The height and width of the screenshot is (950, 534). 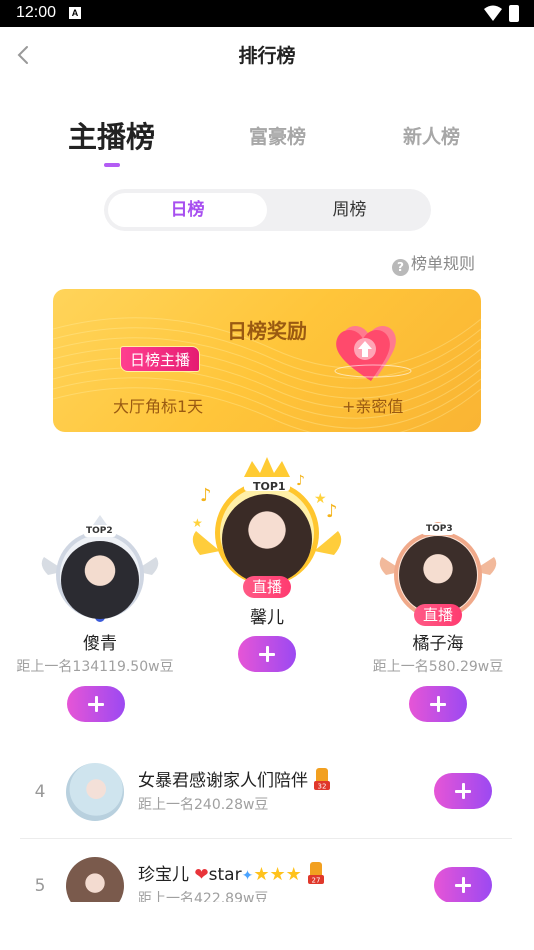 What do you see at coordinates (373, 353) in the screenshot?
I see `double-heart-icon` at bounding box center [373, 353].